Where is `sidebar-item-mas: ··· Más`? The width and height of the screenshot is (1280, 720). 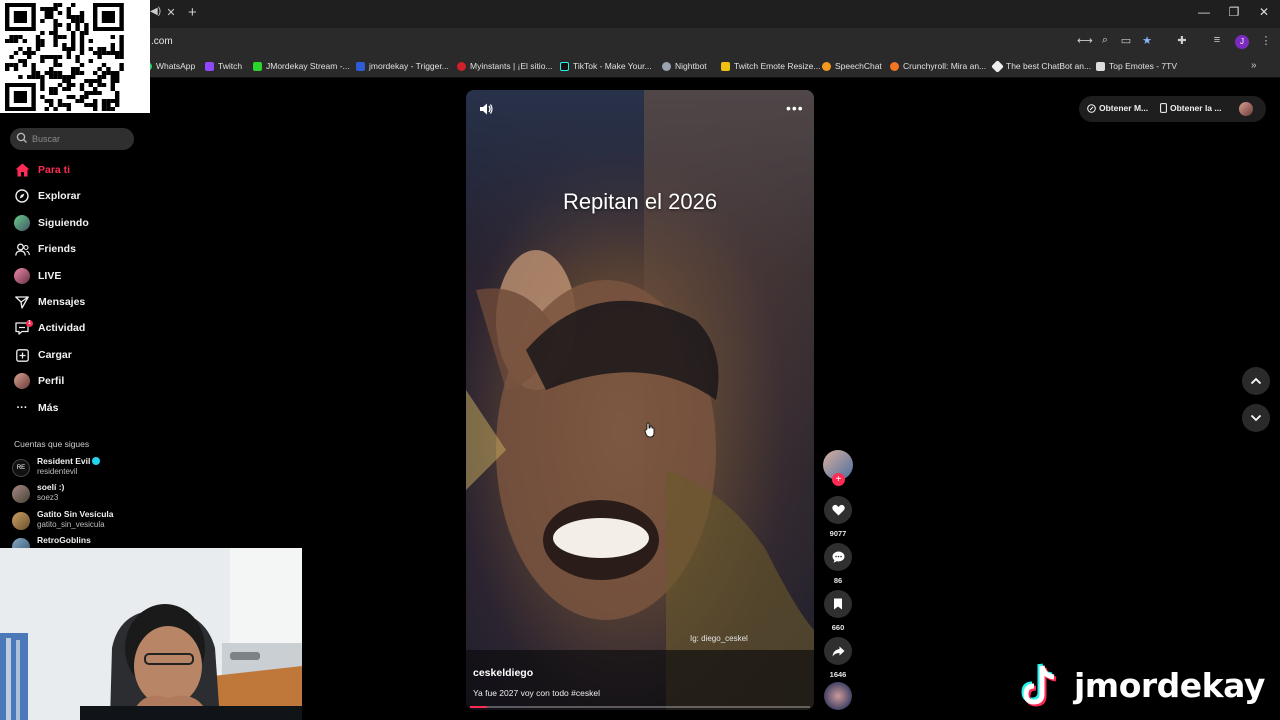
sidebar-item-mas: ··· Más is located at coordinates (36, 408).